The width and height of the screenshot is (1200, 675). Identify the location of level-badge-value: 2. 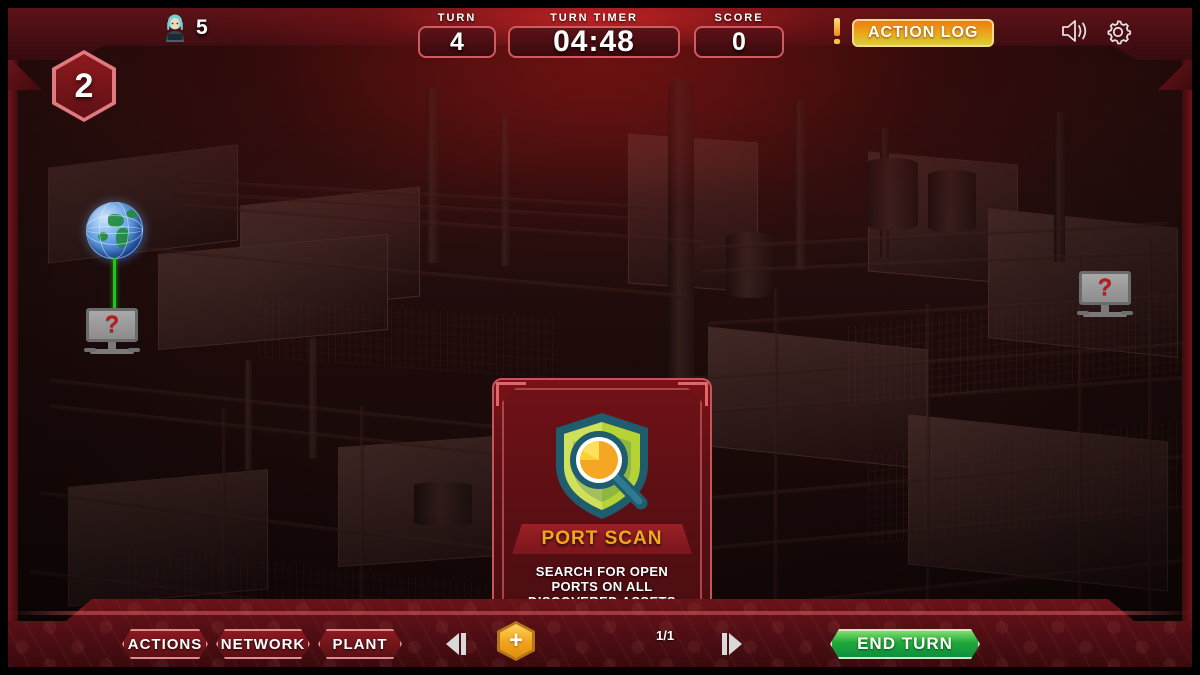
(84, 85).